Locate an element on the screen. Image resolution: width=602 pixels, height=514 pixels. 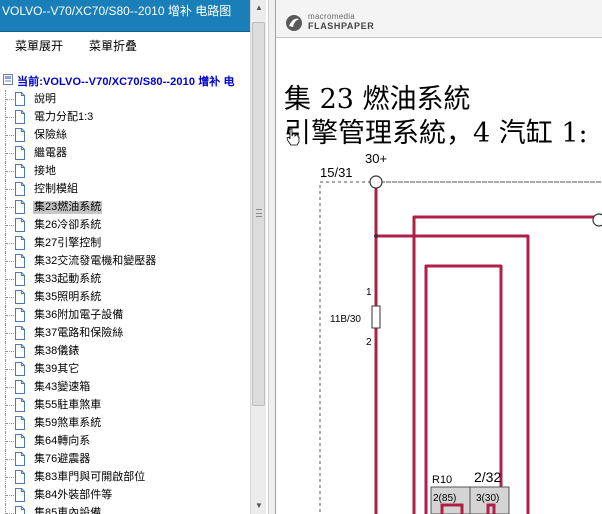
tree-item-label: 集23燃油系統 is located at coordinates (68, 207).